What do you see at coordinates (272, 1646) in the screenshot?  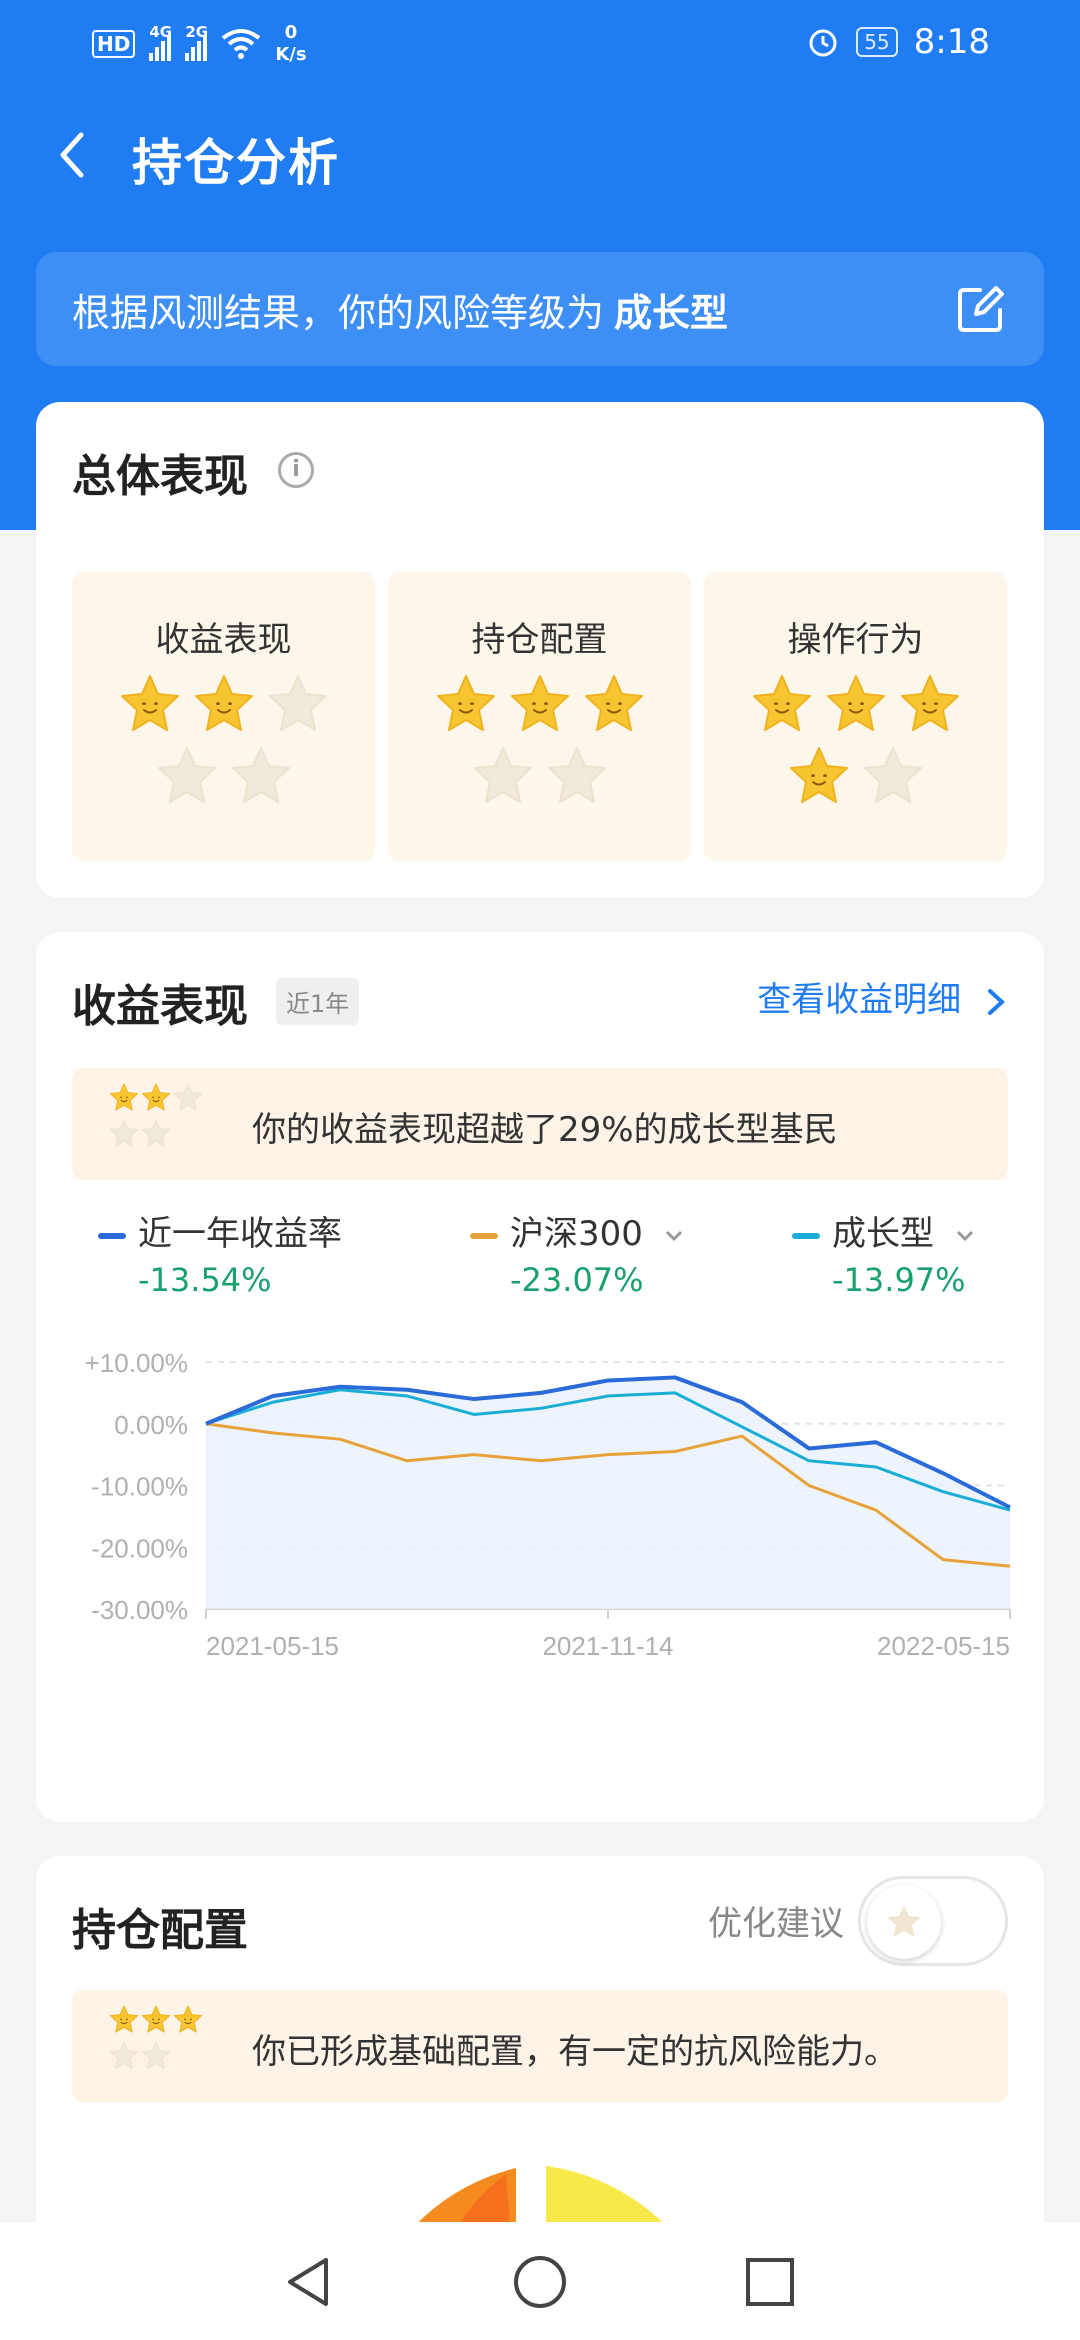 I see `x-tick-label: 2021-05-15` at bounding box center [272, 1646].